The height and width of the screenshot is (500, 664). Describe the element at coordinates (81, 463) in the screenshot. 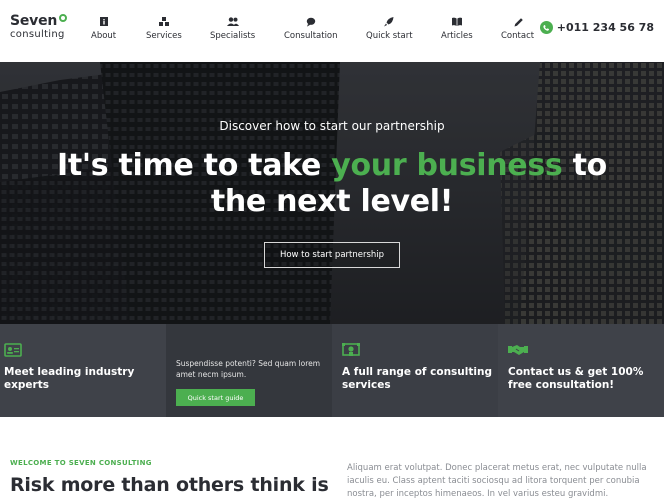

I see `section-kicker: WELCOME TO SEVEN CONSULTING` at that location.